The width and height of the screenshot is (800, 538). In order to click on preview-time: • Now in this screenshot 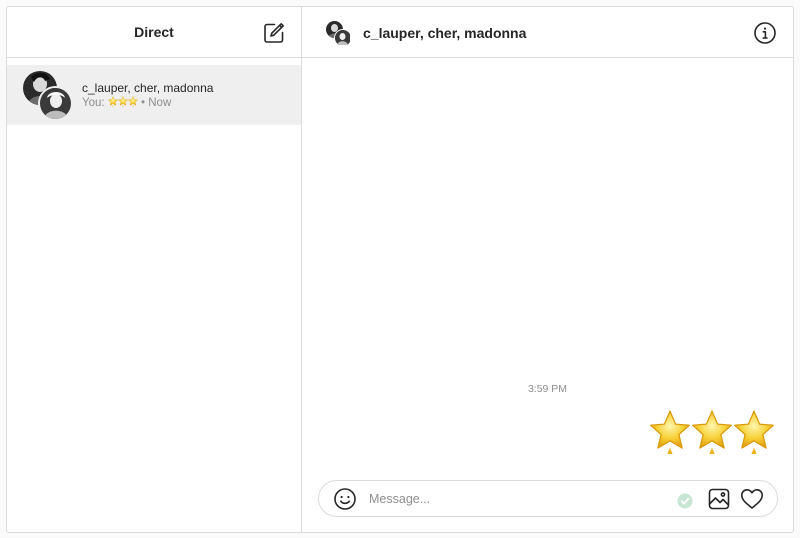, I will do `click(156, 103)`.